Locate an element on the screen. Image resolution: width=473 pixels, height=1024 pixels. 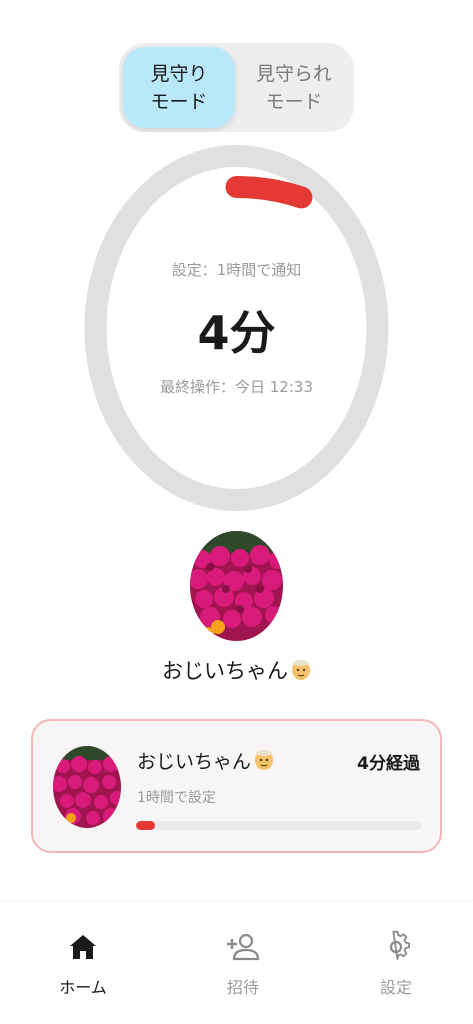
nav-settings-label: 設定 is located at coordinates (395, 987).